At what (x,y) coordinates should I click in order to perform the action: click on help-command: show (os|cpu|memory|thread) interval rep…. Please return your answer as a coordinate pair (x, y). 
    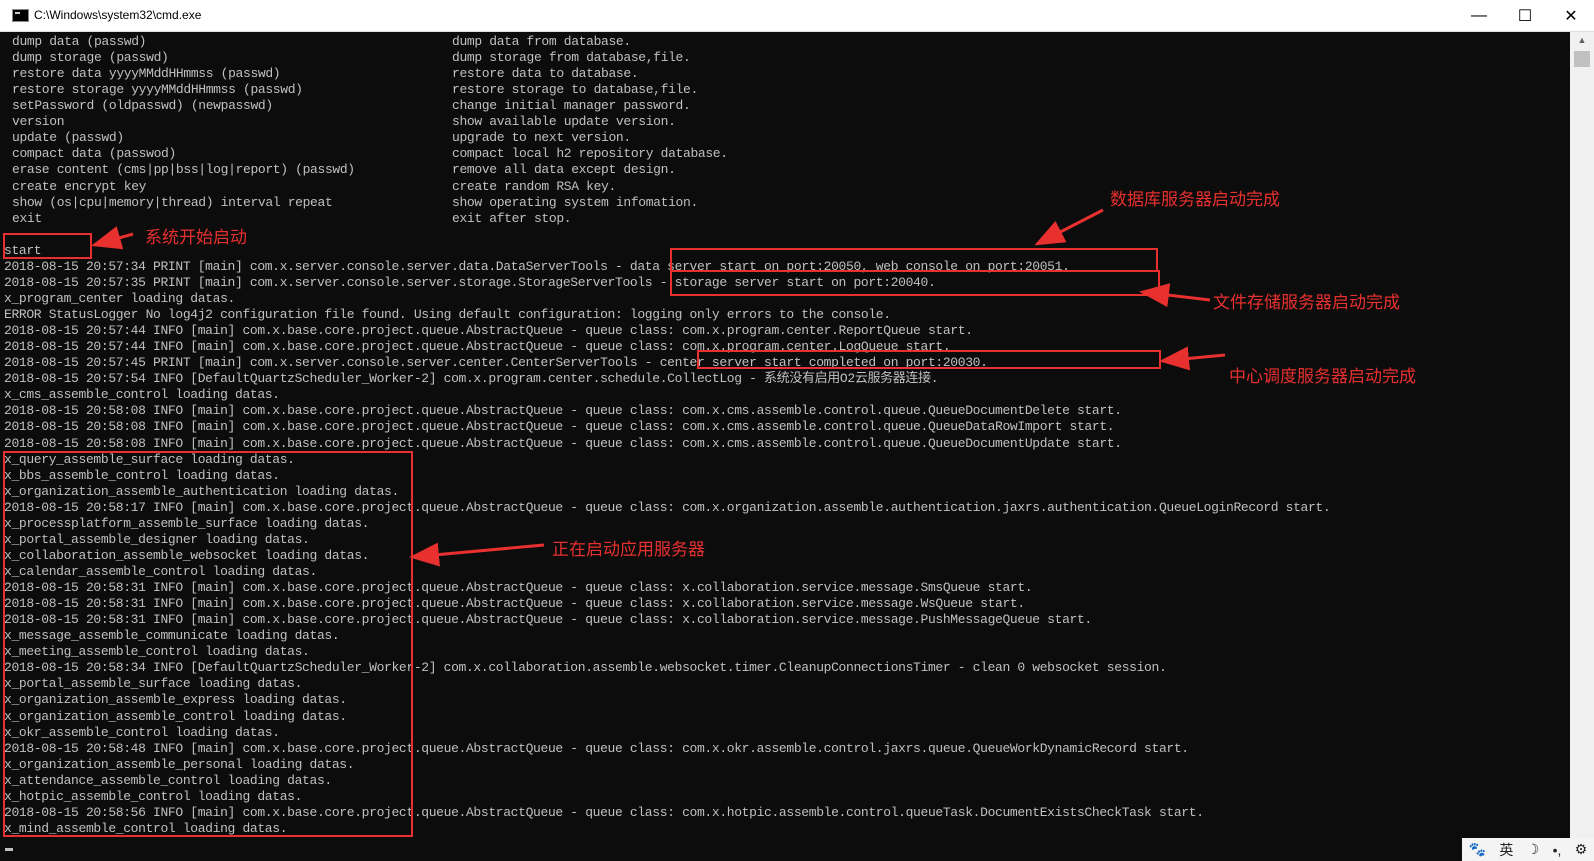
    Looking at the image, I should click on (172, 202).